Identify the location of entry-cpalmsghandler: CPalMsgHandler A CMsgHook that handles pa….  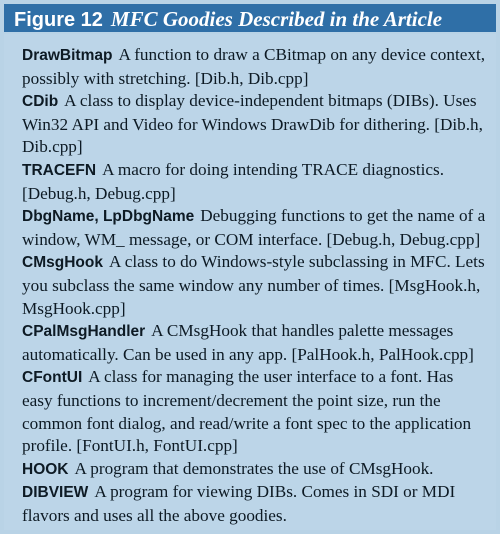
(254, 343).